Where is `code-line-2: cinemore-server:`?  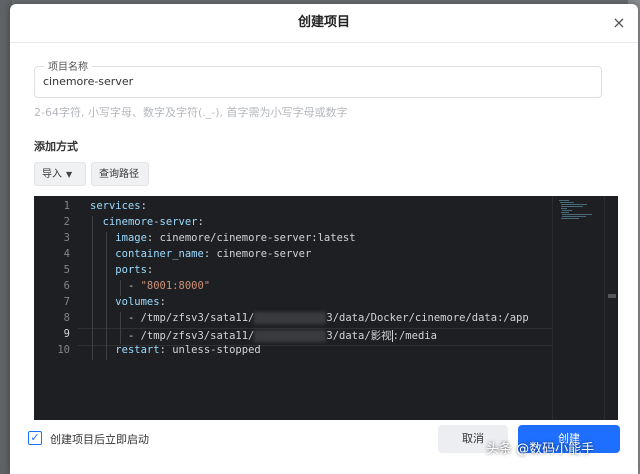 code-line-2: cinemore-server: is located at coordinates (153, 222).